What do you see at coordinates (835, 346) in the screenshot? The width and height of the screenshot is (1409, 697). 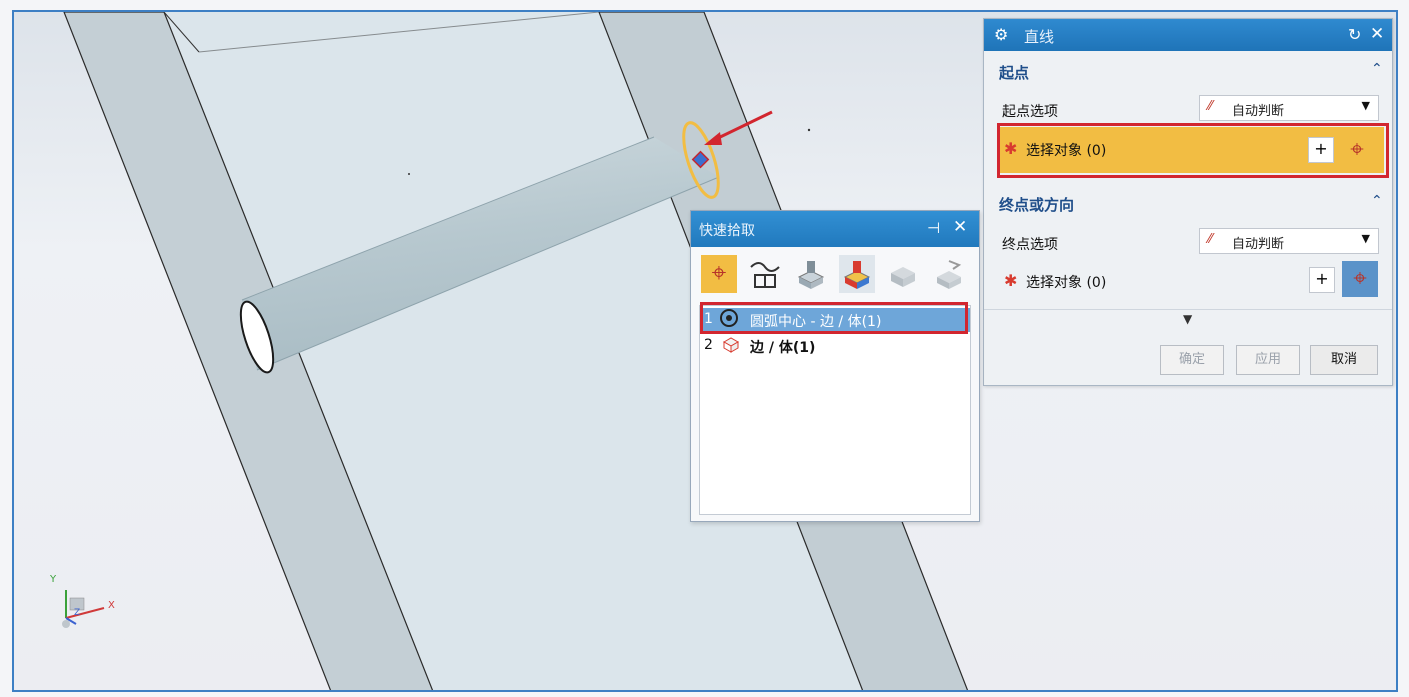 I see `list-item-edge-body: 2 边 / 体(1)` at bounding box center [835, 346].